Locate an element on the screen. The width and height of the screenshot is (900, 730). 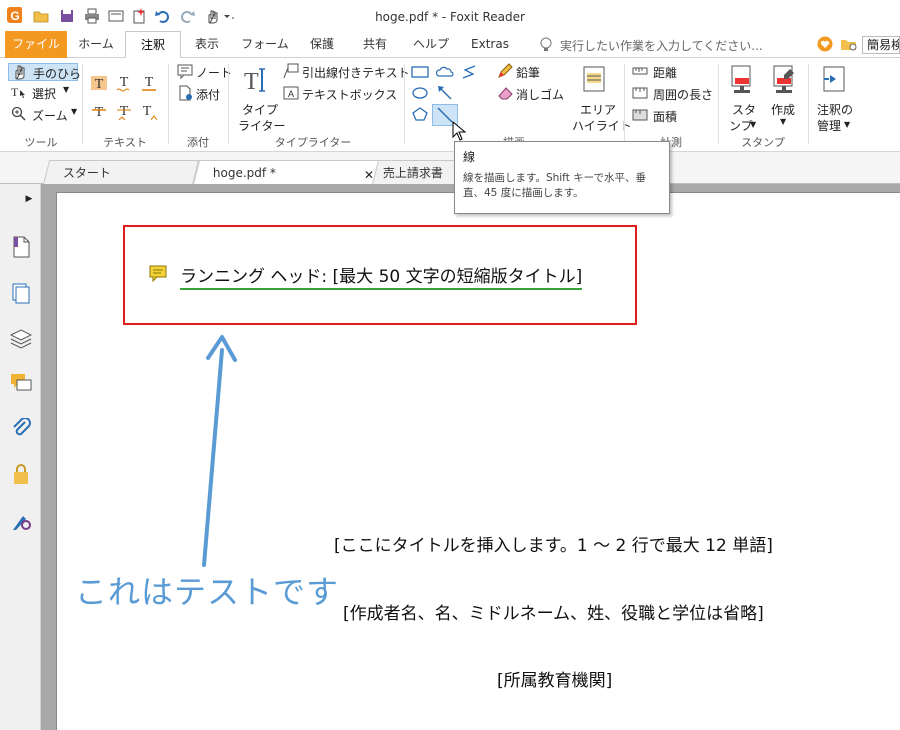
author-placeholder: [作成者名、名、ミドルネーム、姓、役職と学位は省略] is located at coordinates (553, 614).